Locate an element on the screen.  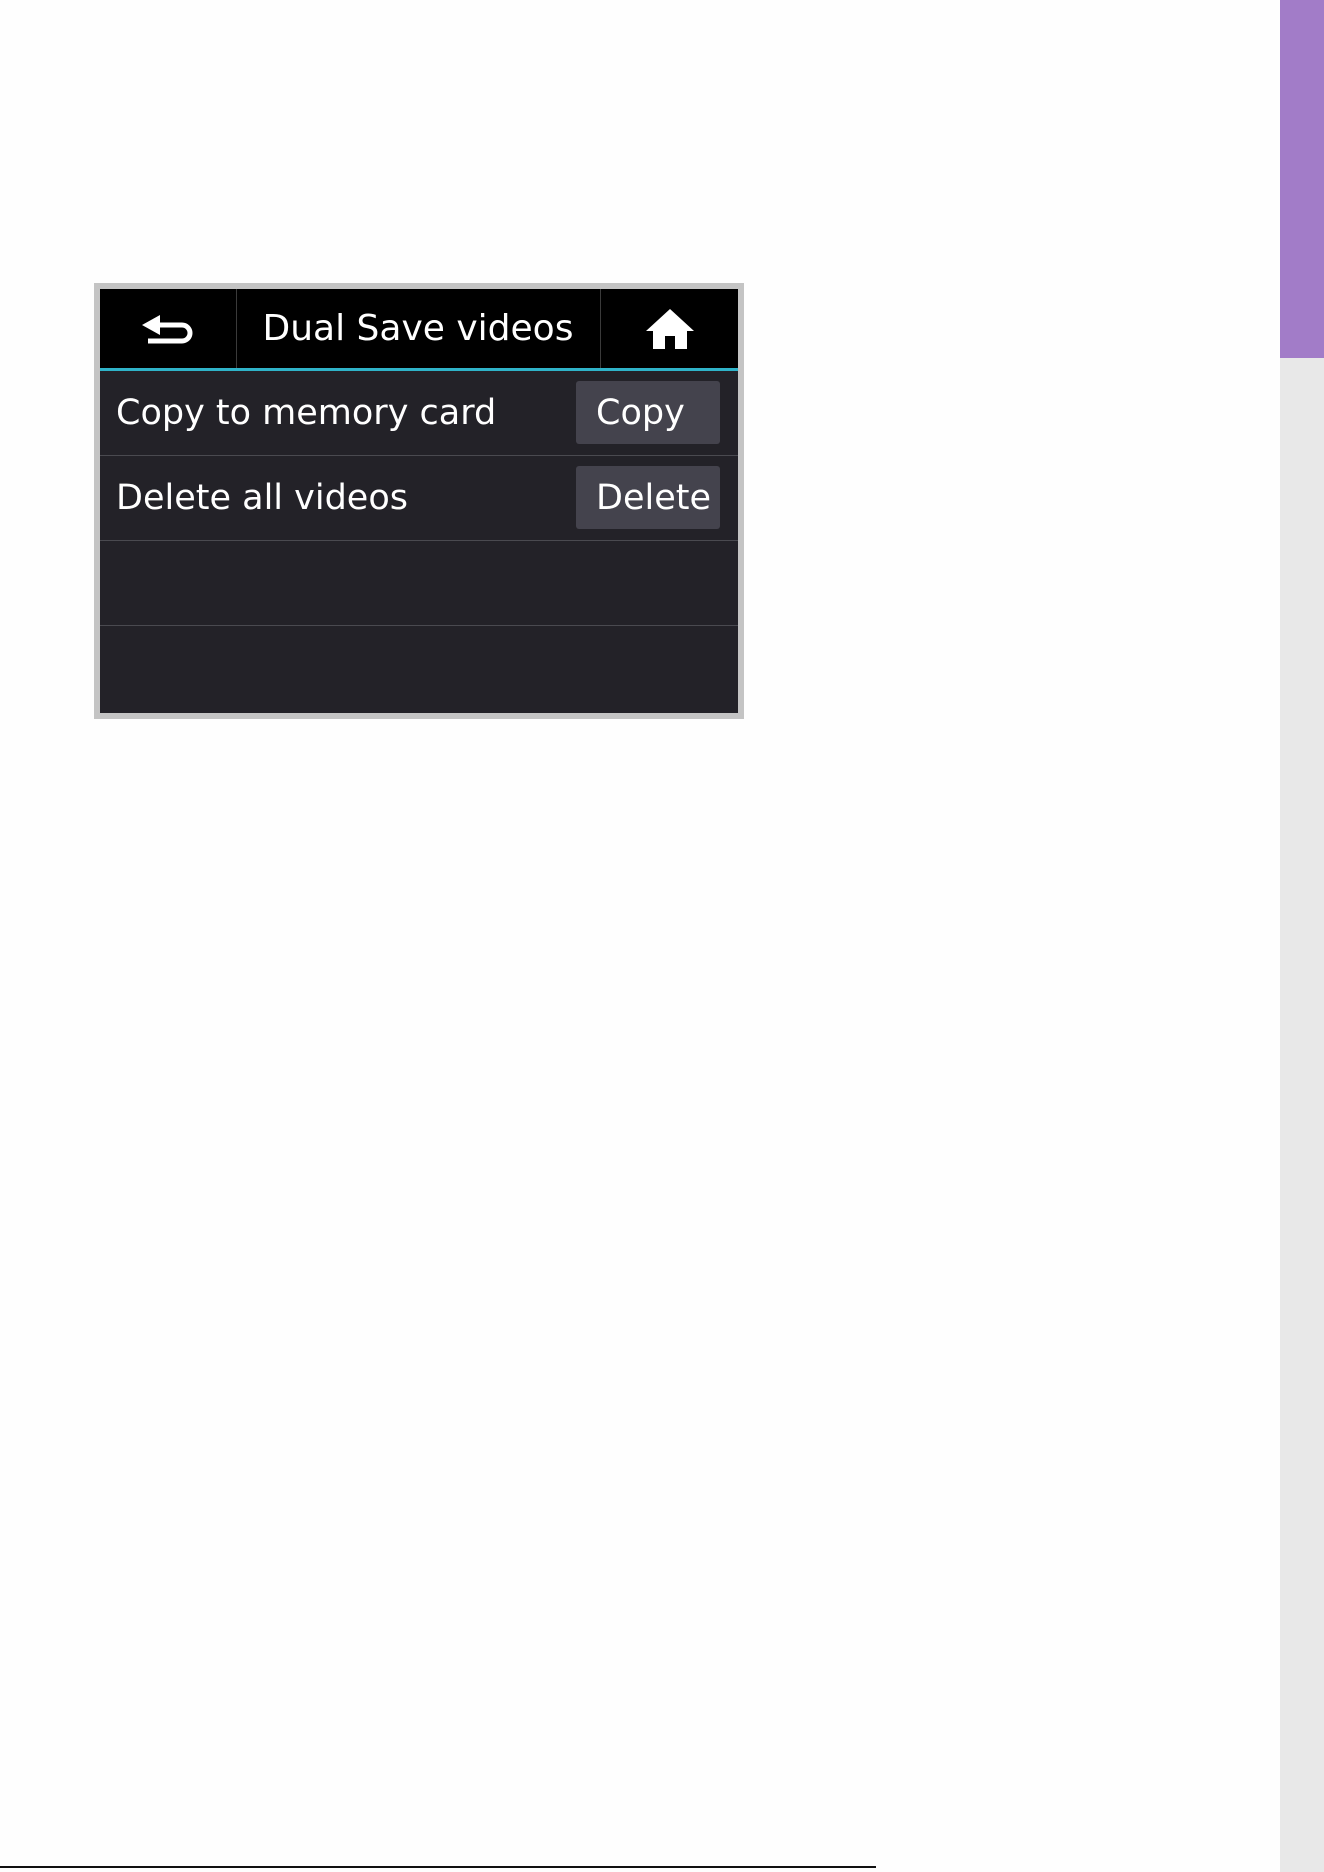
list-item-copy: Copy to memory card Copy is located at coordinates (419, 413).